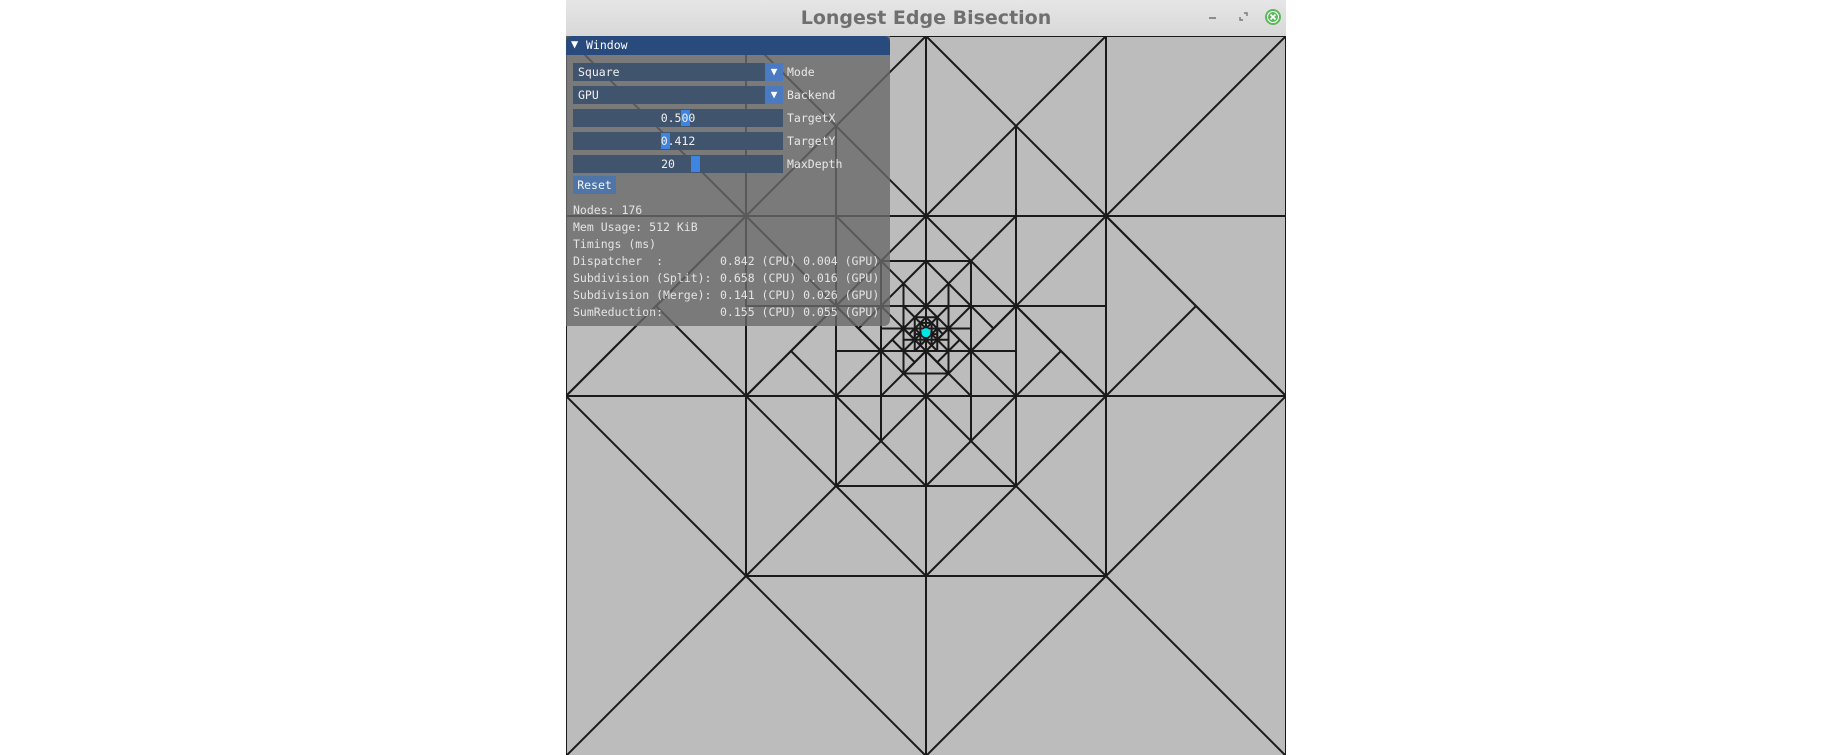 This screenshot has height=755, width=1832. I want to click on minimize-button, so click(1213, 17).